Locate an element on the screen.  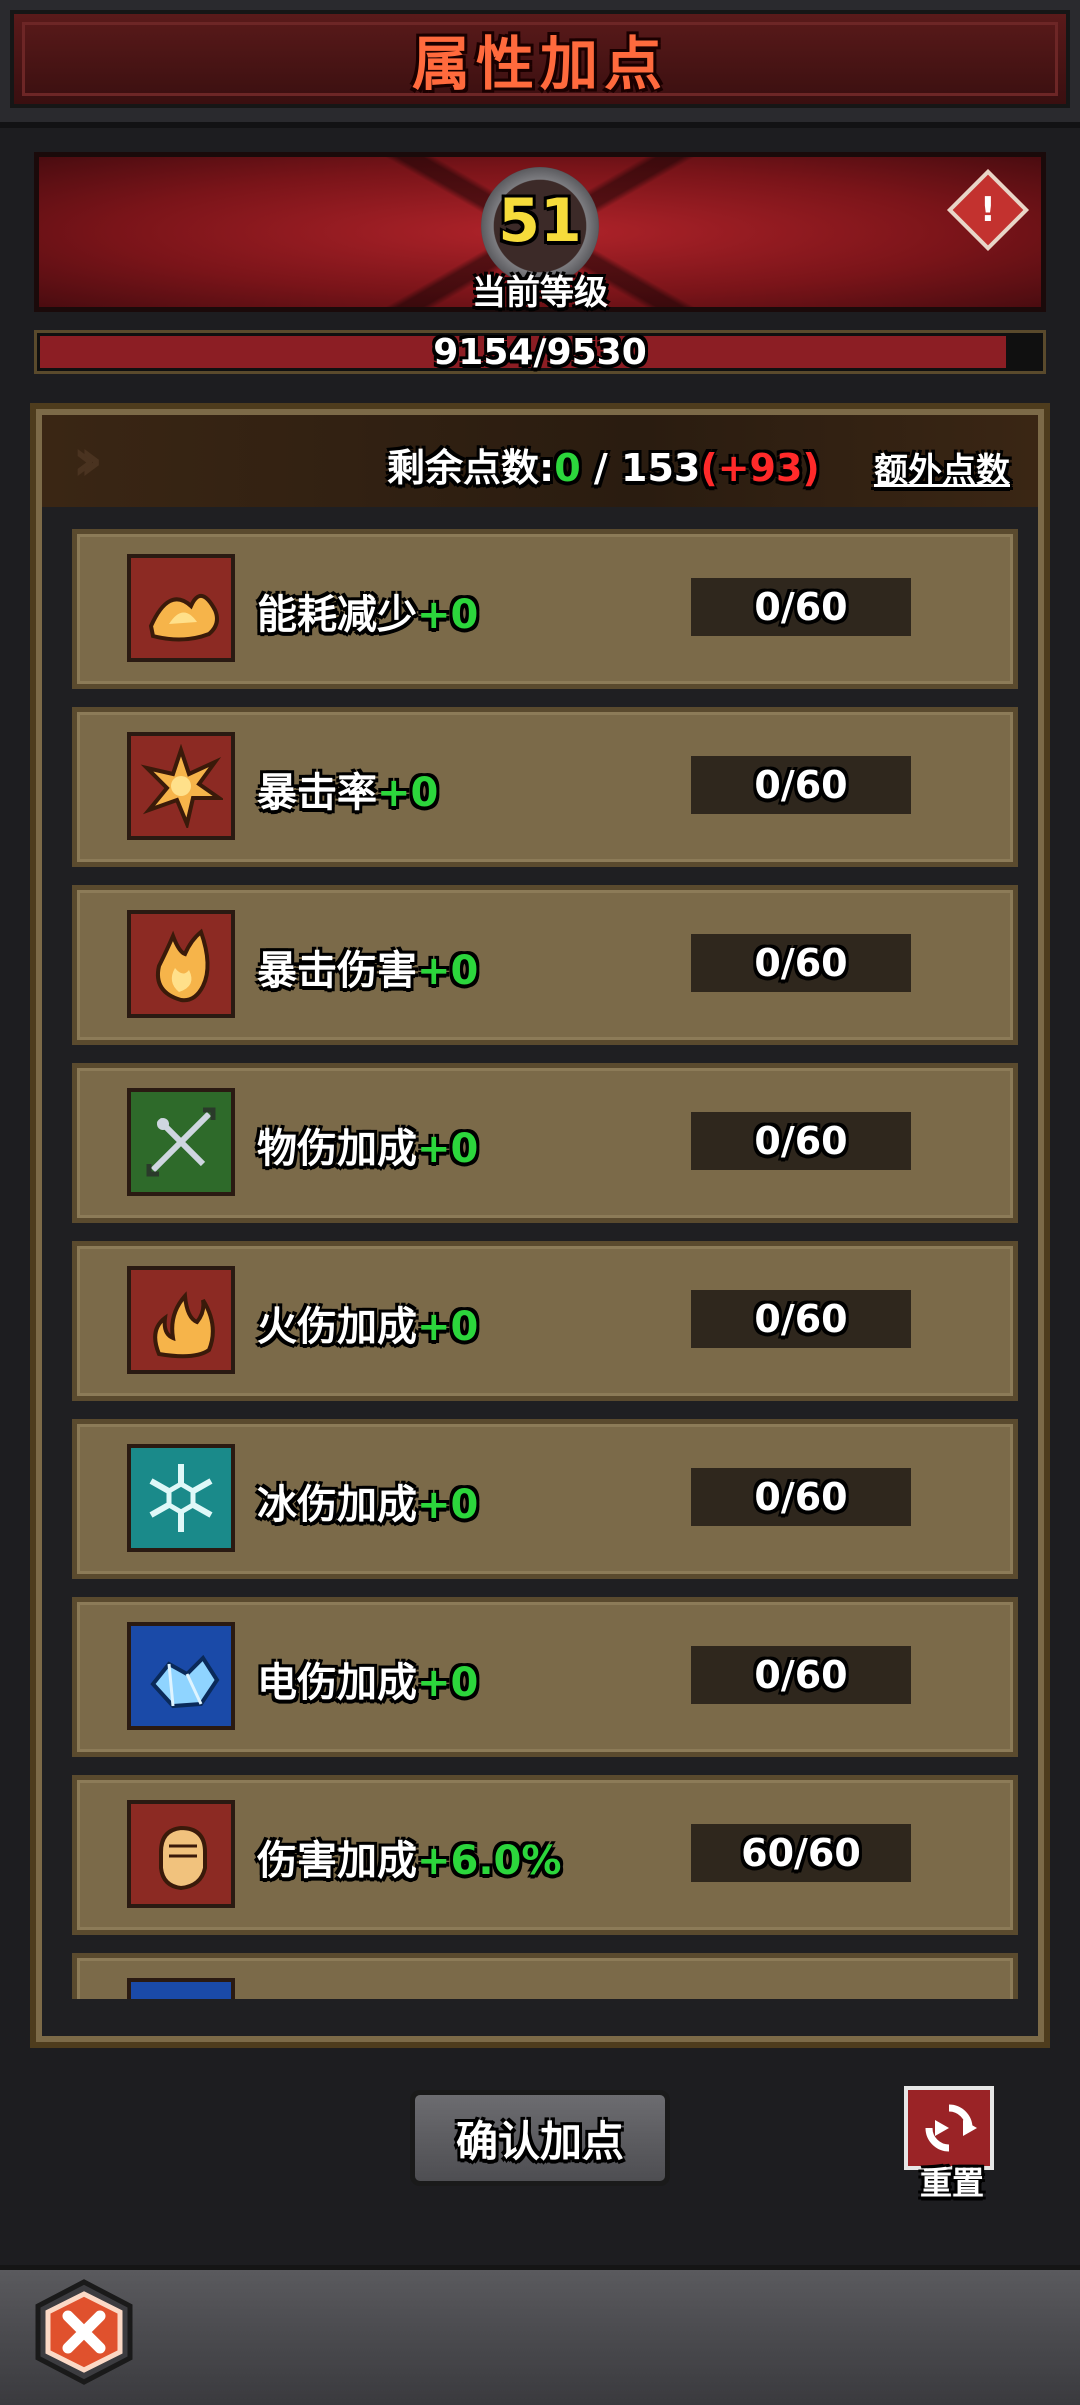
snowflake-icon is located at coordinates (181, 1498).